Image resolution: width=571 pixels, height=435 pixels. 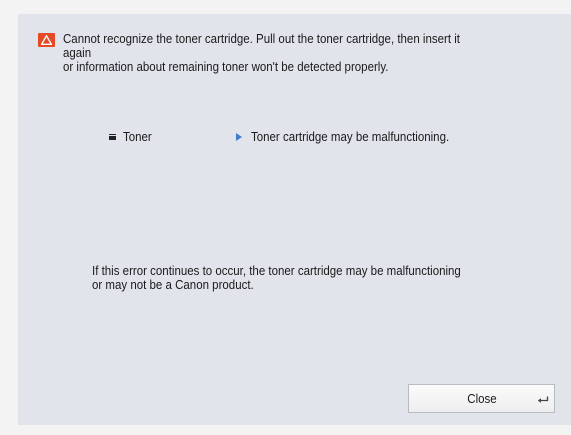 I want to click on toner-status: Toner cartridge may be malfunctioning., so click(x=351, y=137).